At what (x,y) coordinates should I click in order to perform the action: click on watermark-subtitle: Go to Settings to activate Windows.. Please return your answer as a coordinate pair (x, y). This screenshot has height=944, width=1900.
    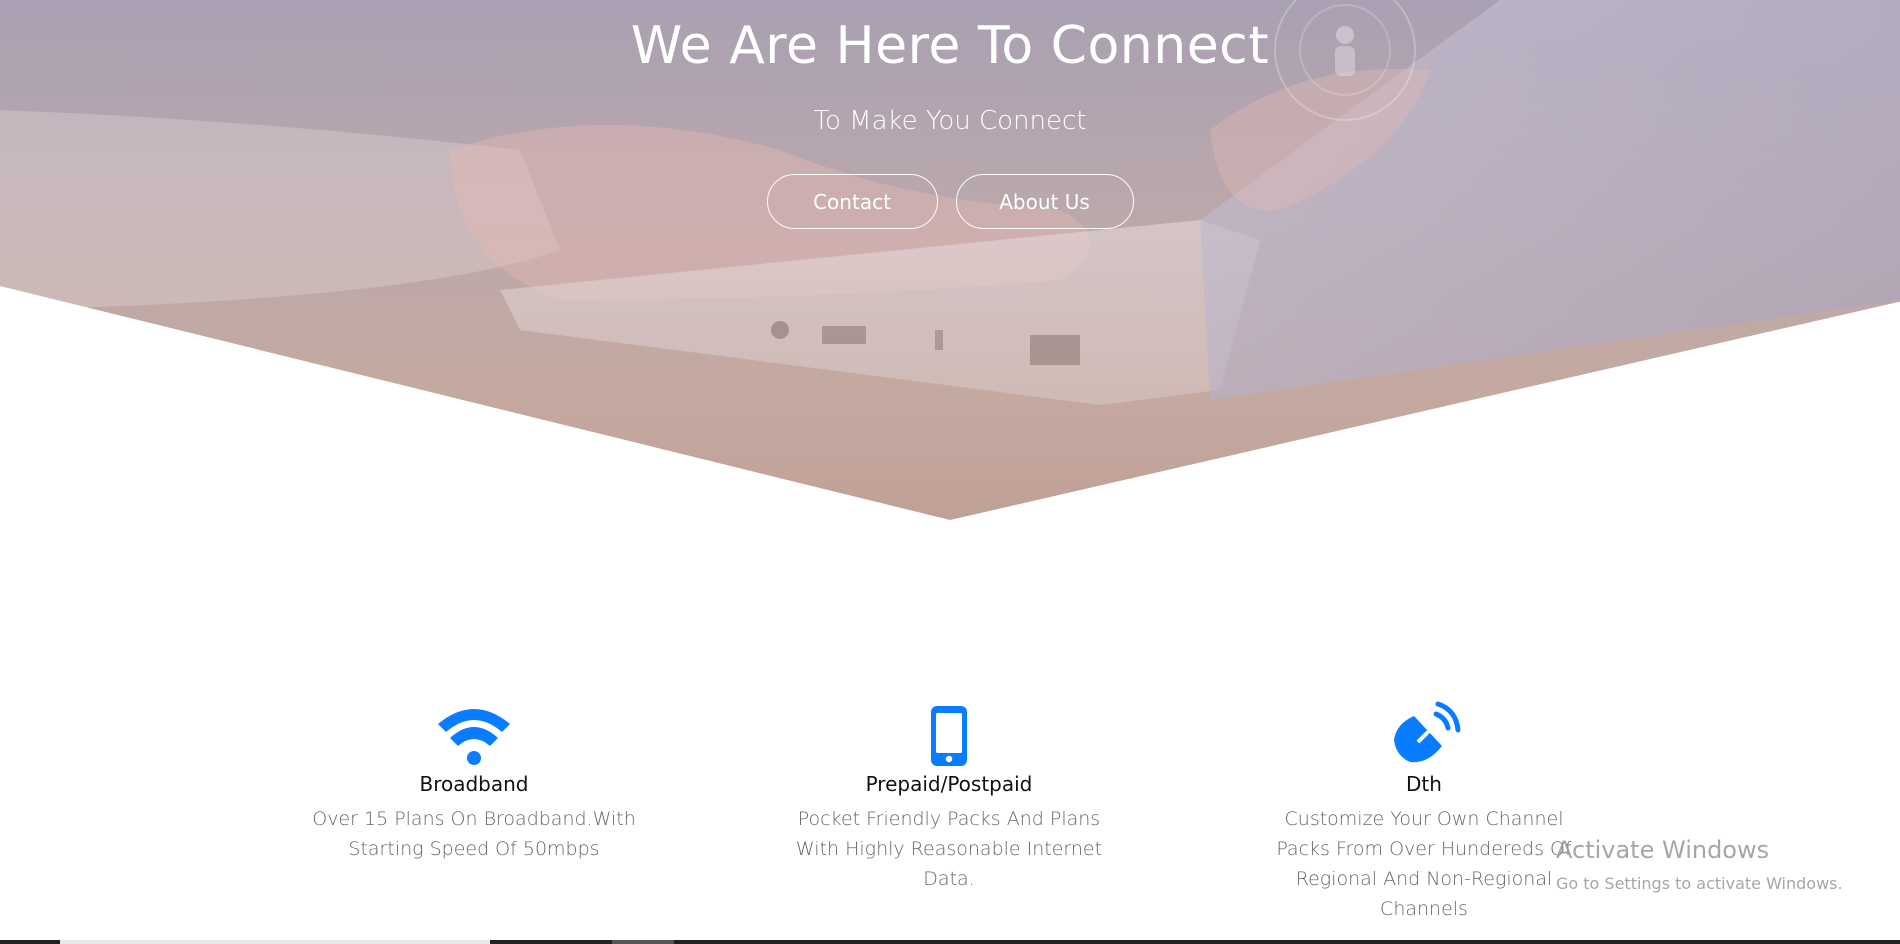
    Looking at the image, I should click on (1699, 883).